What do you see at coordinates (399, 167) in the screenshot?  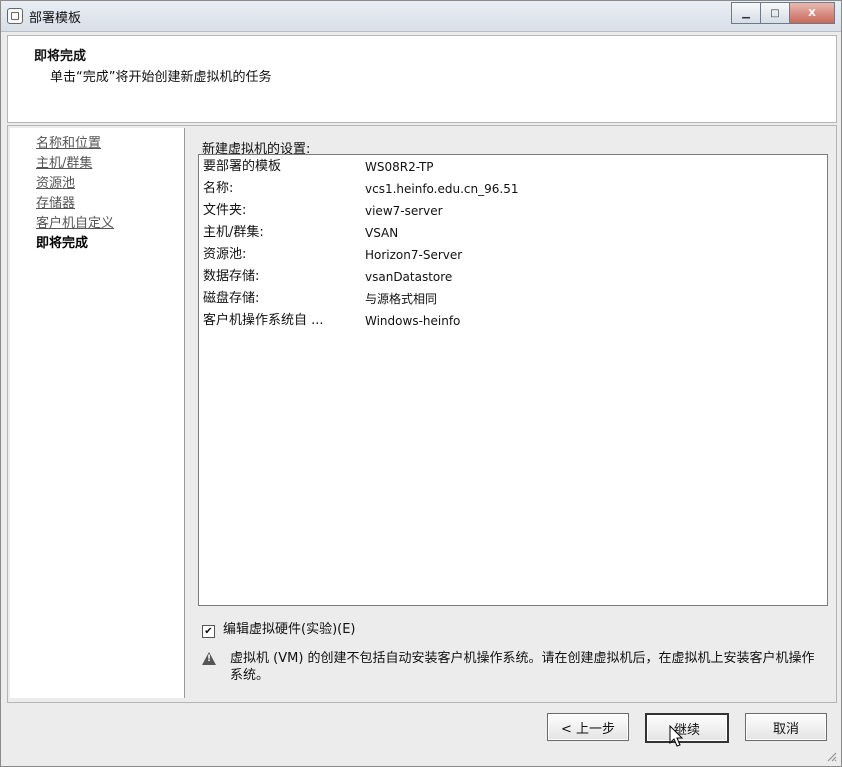 I see `setting-value: WS08R2-TP` at bounding box center [399, 167].